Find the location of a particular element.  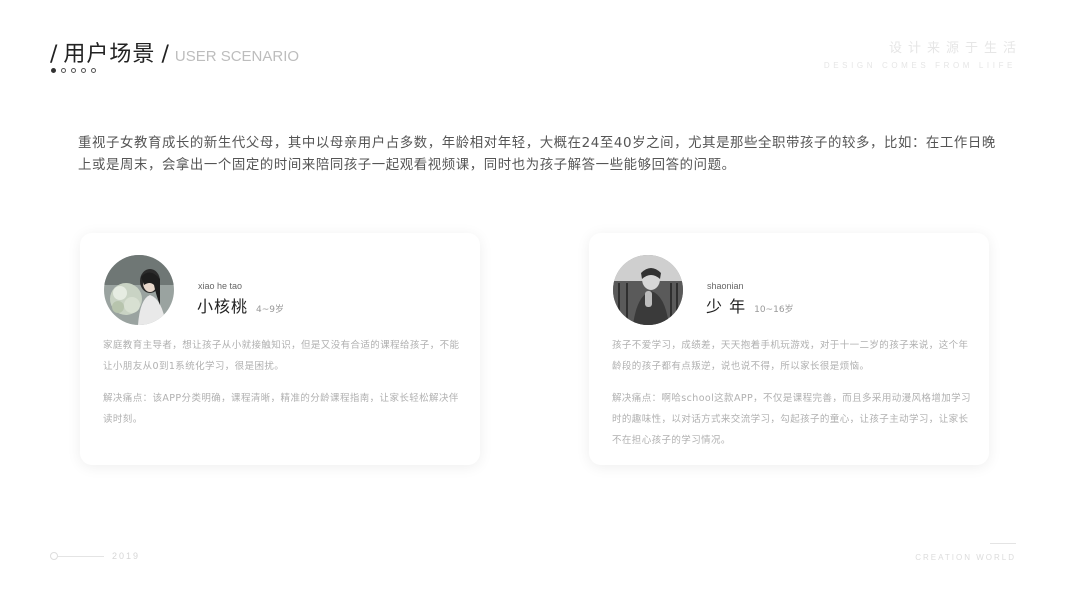

footer-year: 2019 is located at coordinates (126, 556).